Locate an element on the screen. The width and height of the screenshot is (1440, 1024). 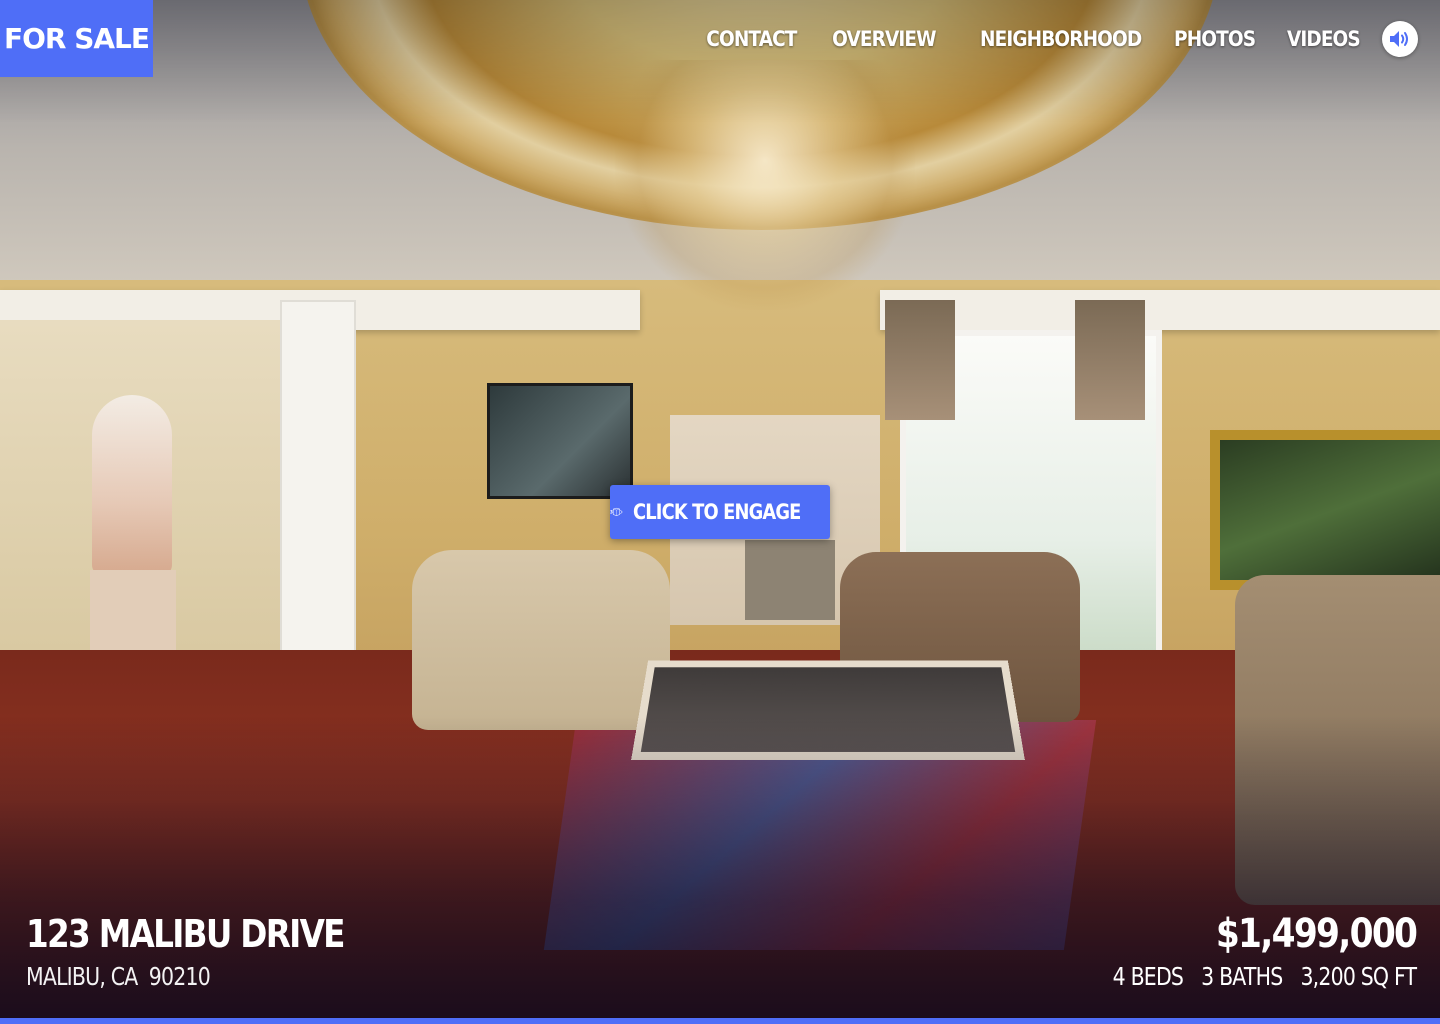
price-block: $1,499,000 4 BEDS 3 BATHS 3,200 SQ FT is located at coordinates (1221, 952).